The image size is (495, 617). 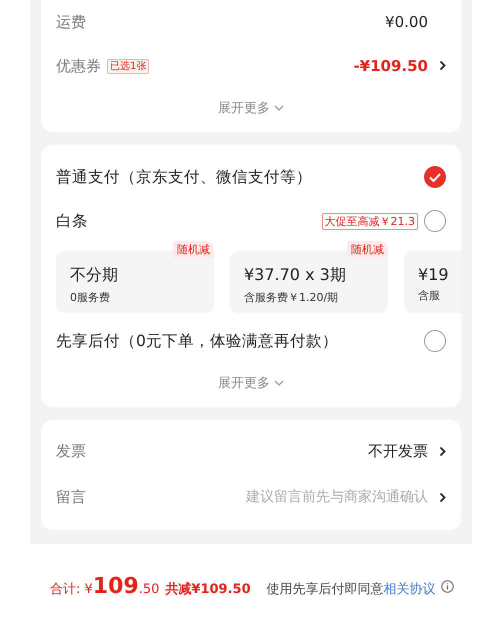 I want to click on row-label: 留言, so click(x=71, y=497).